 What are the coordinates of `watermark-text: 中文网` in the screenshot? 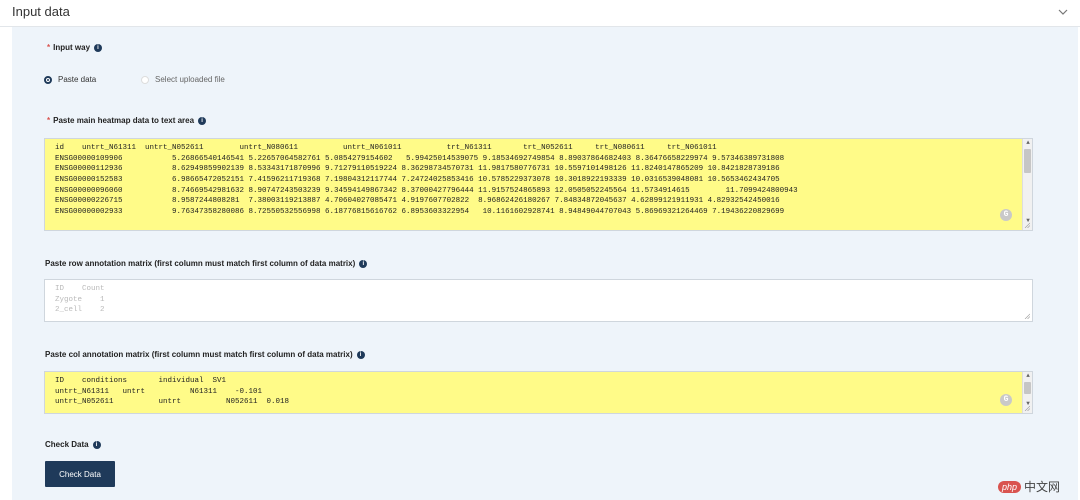 It's located at (1042, 487).